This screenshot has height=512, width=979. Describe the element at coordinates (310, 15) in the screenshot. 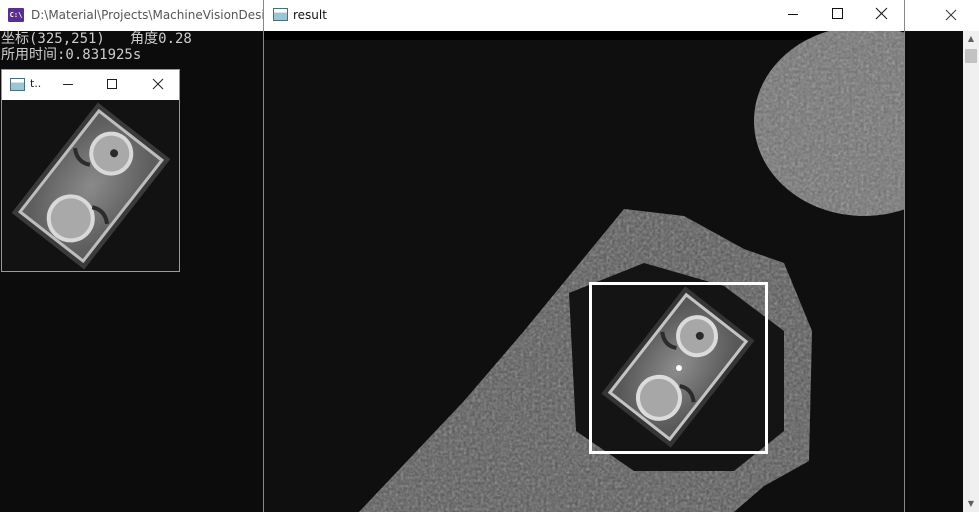

I see `result-window-title: result` at that location.